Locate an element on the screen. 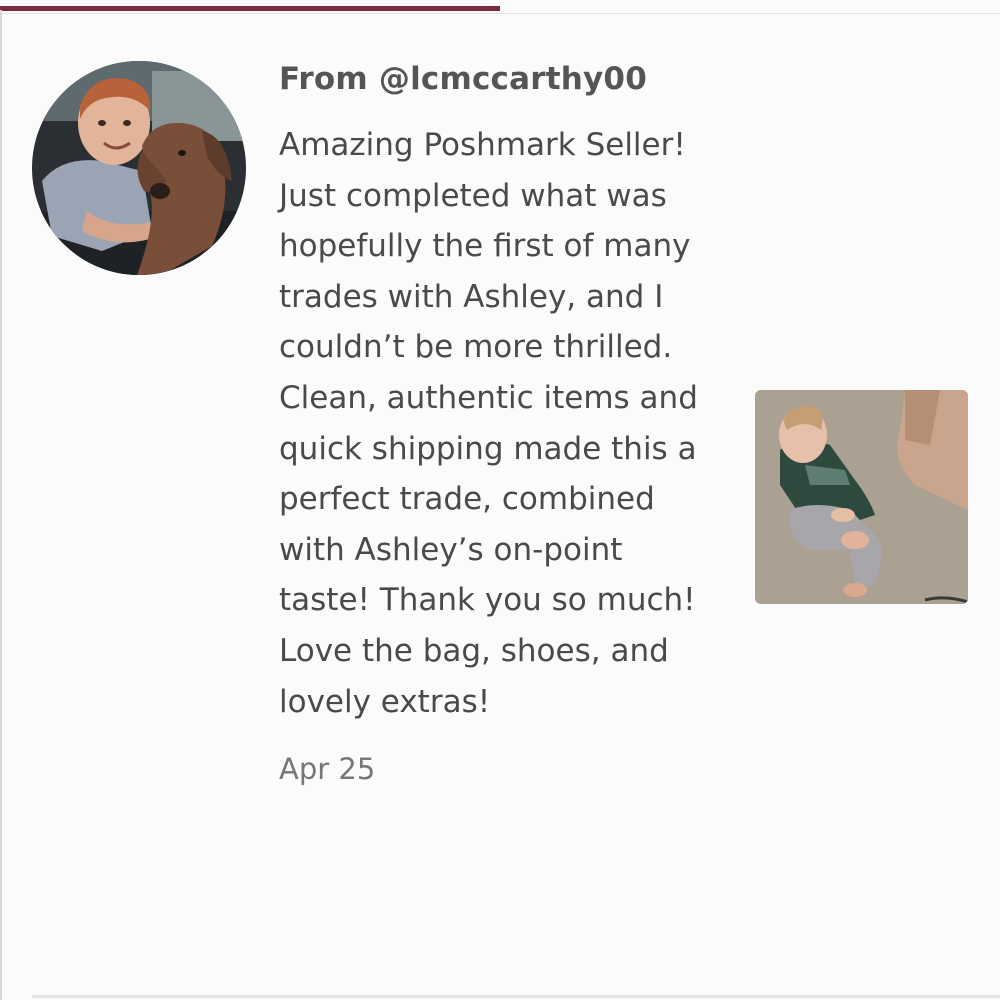 The image size is (1000, 1000). user-avatar is located at coordinates (139, 168).